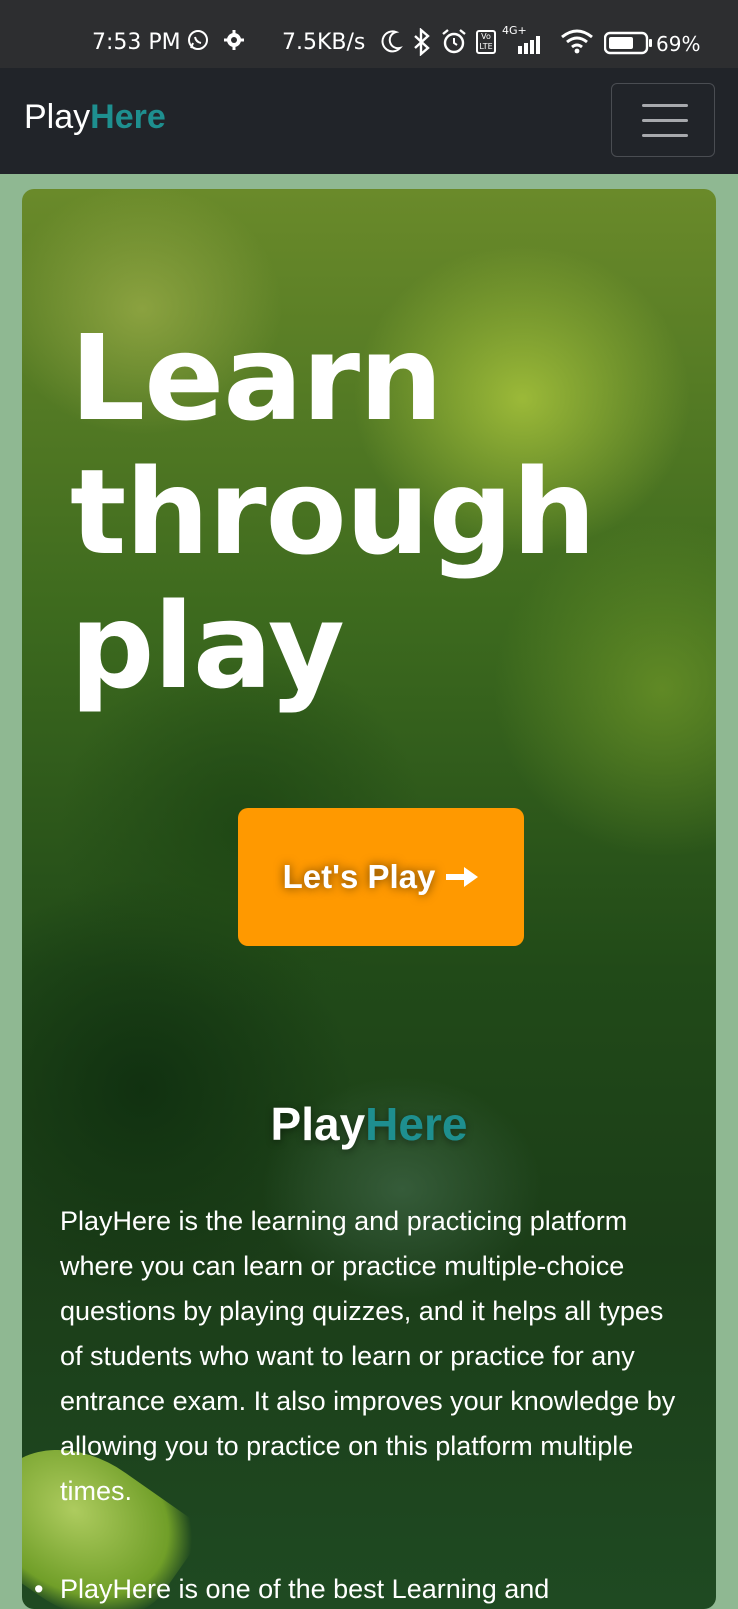 The height and width of the screenshot is (1609, 738). Describe the element at coordinates (198, 40) in the screenshot. I see `whatsapp-icon` at that location.